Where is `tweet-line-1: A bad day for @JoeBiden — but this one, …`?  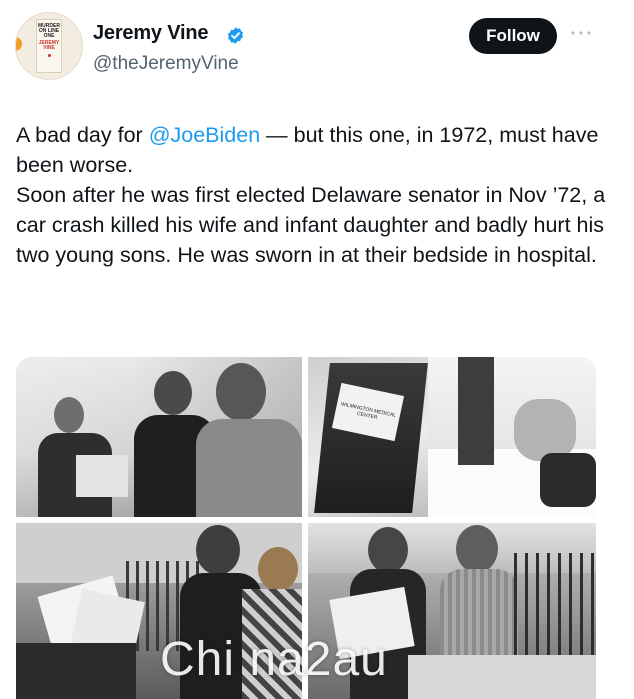 tweet-line-1: A bad day for @JoeBiden — but this one, … is located at coordinates (316, 150).